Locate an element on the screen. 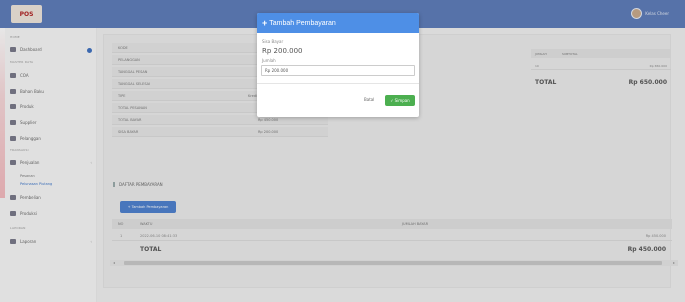 Image resolution: width=685 pixels, height=302 pixels. save-button-label: Simpan is located at coordinates (402, 100).